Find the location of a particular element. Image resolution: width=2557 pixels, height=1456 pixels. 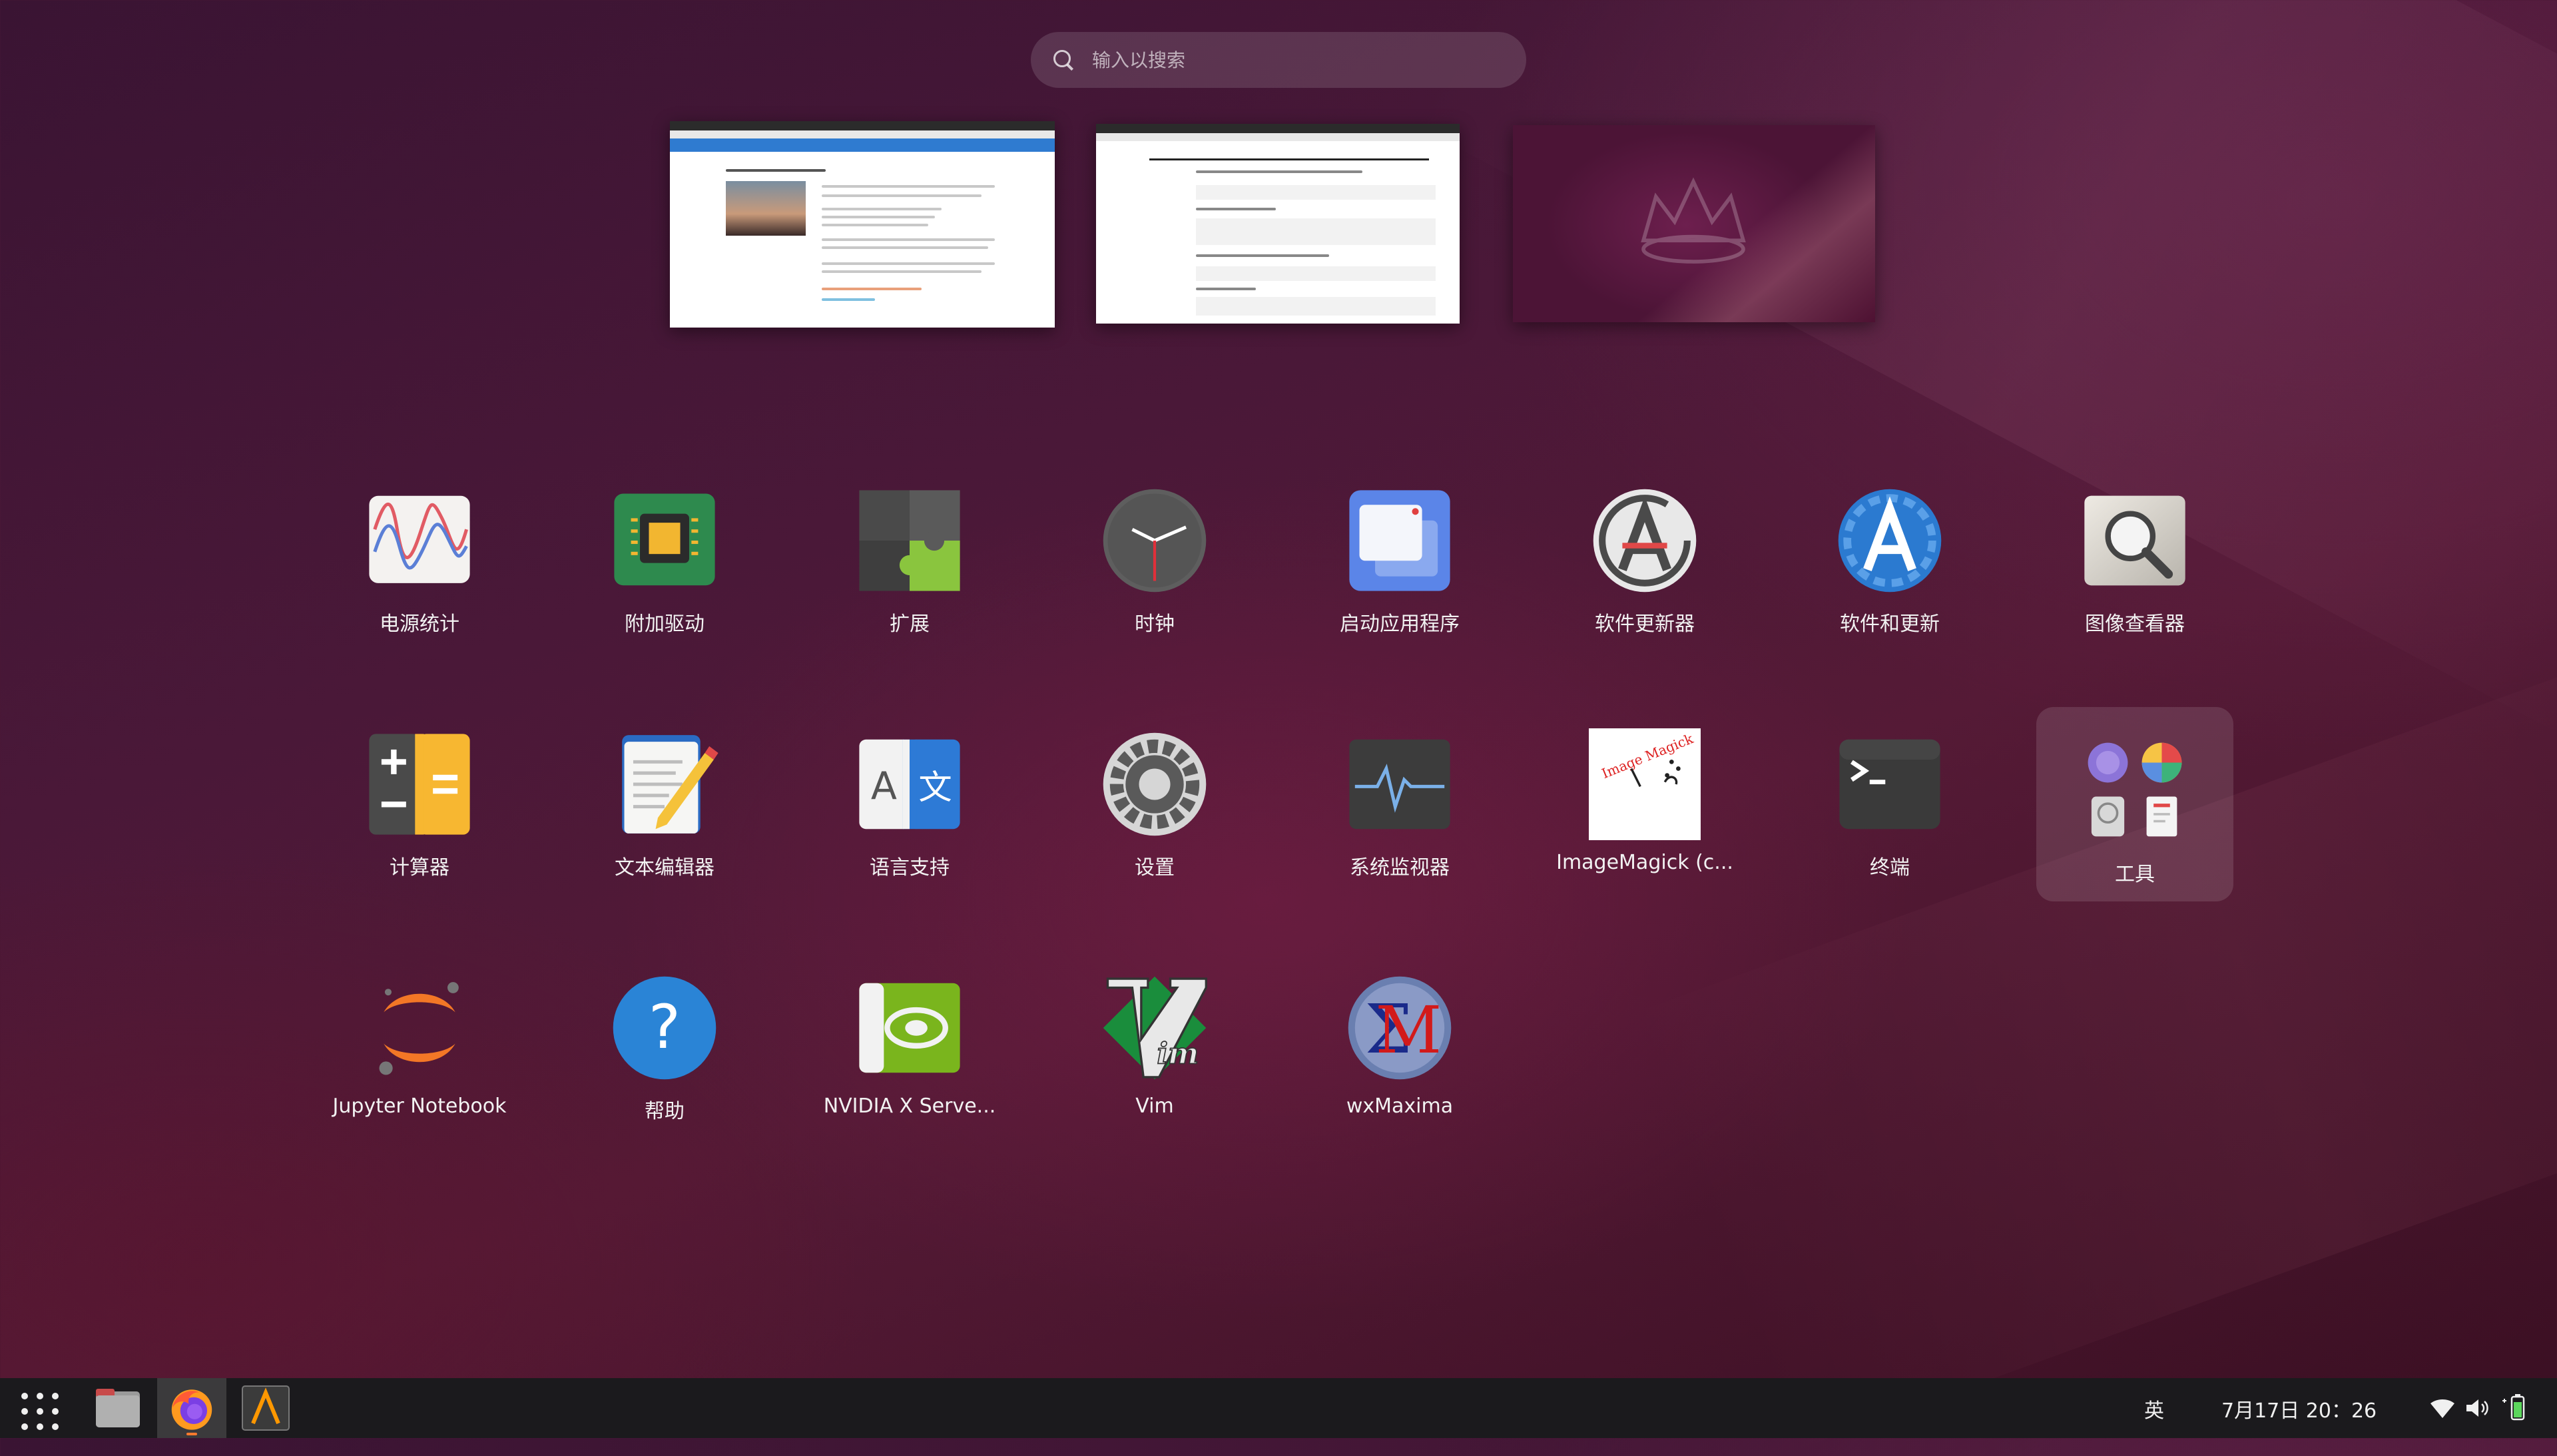

app-label: 软件更新器 is located at coordinates (1645, 621).